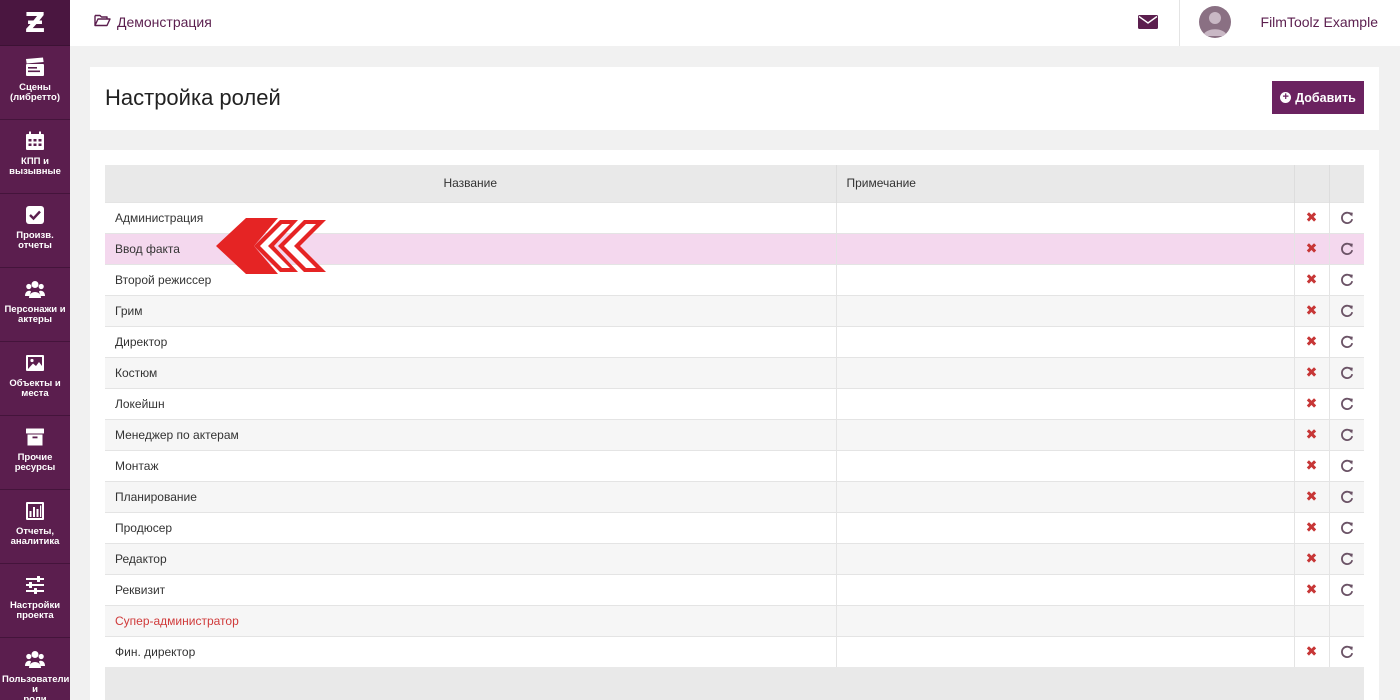 The image size is (1400, 700). I want to click on table-row: Монтаж ✖, so click(734, 465).